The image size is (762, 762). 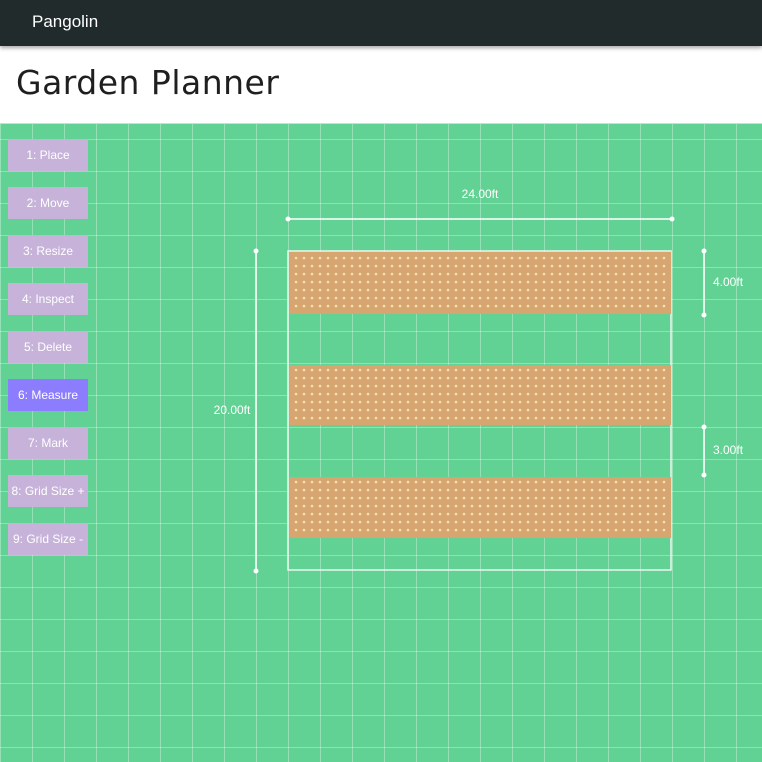 What do you see at coordinates (381, 23) in the screenshot?
I see `top-navbar: Pangolin` at bounding box center [381, 23].